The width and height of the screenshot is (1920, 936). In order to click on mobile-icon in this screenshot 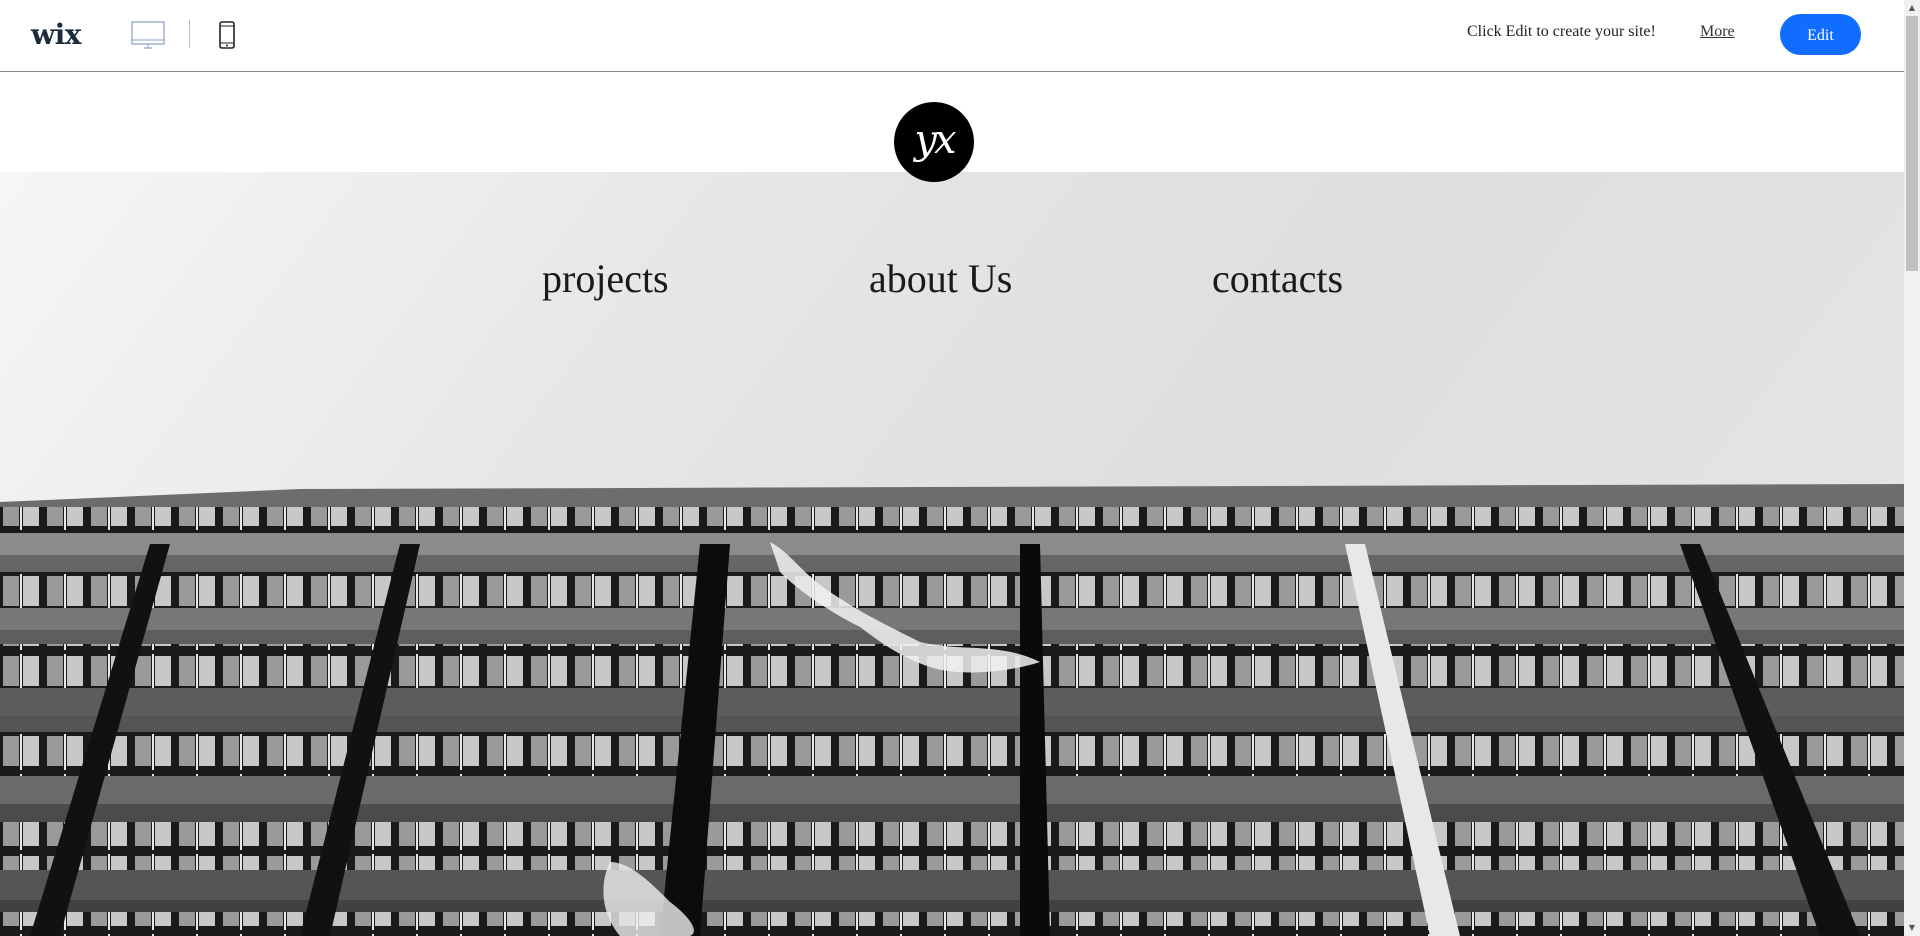, I will do `click(227, 38)`.